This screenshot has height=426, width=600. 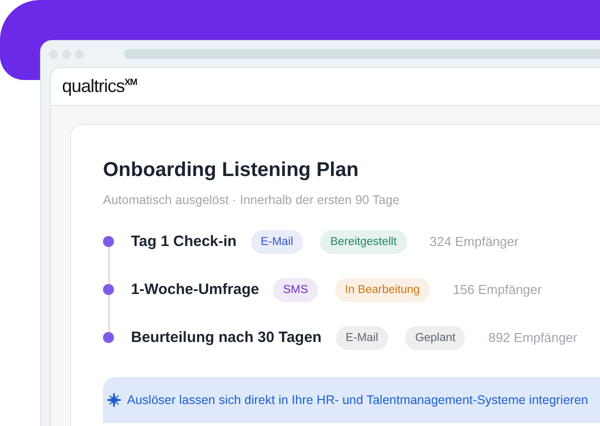 What do you see at coordinates (435, 338) in the screenshot?
I see `tag: Geplant` at bounding box center [435, 338].